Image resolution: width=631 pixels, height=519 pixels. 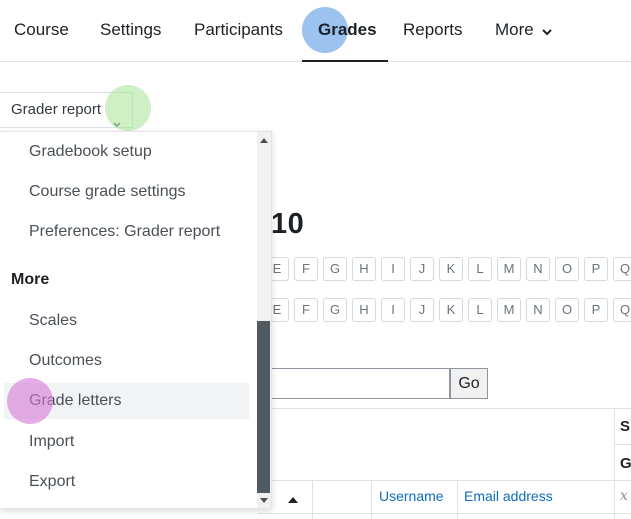 What do you see at coordinates (444, 463) in the screenshot?
I see `grader-table: Username Email address S G x` at bounding box center [444, 463].